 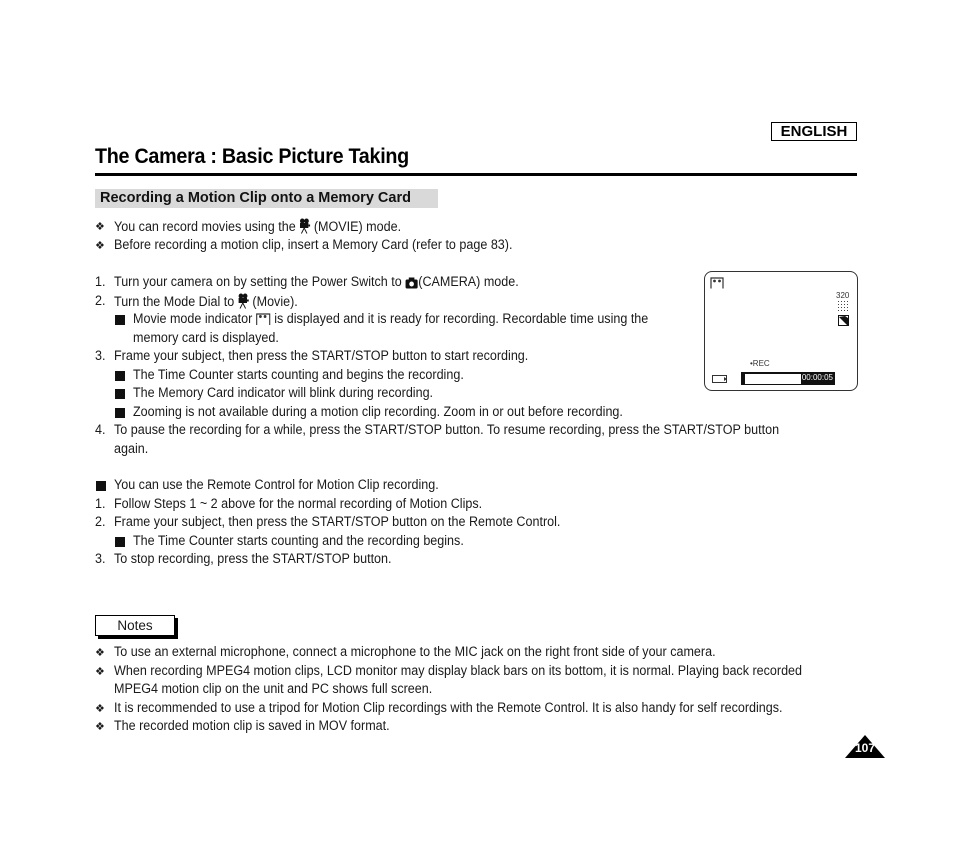 What do you see at coordinates (814, 131) in the screenshot?
I see `language-badge: ENGLISH` at bounding box center [814, 131].